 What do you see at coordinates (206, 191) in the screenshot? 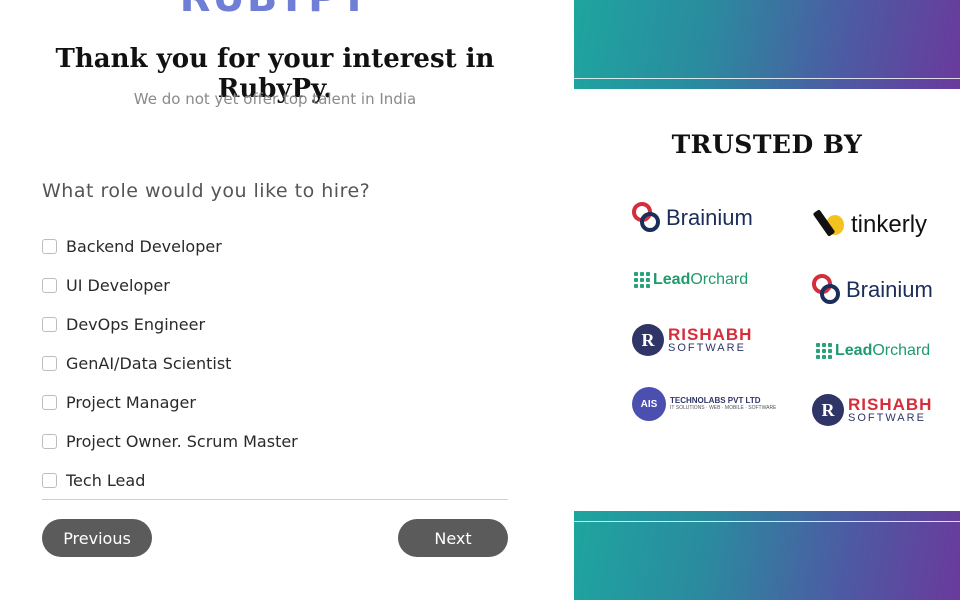
I see `role-question: What role would you like to hire?` at bounding box center [206, 191].